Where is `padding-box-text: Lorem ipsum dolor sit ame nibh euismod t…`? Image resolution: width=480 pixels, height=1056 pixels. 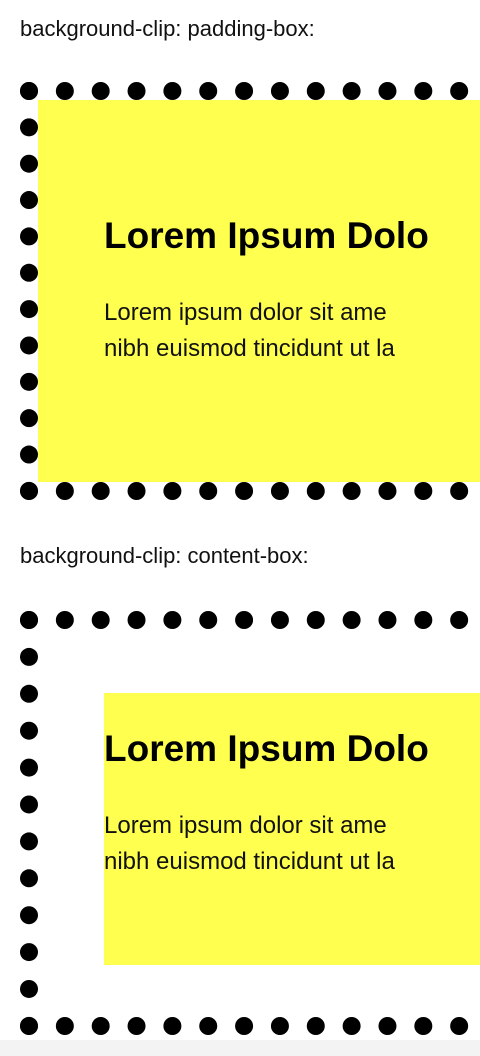
padding-box-text: Lorem ipsum dolor sit ame nibh euismod t… is located at coordinates (249, 330).